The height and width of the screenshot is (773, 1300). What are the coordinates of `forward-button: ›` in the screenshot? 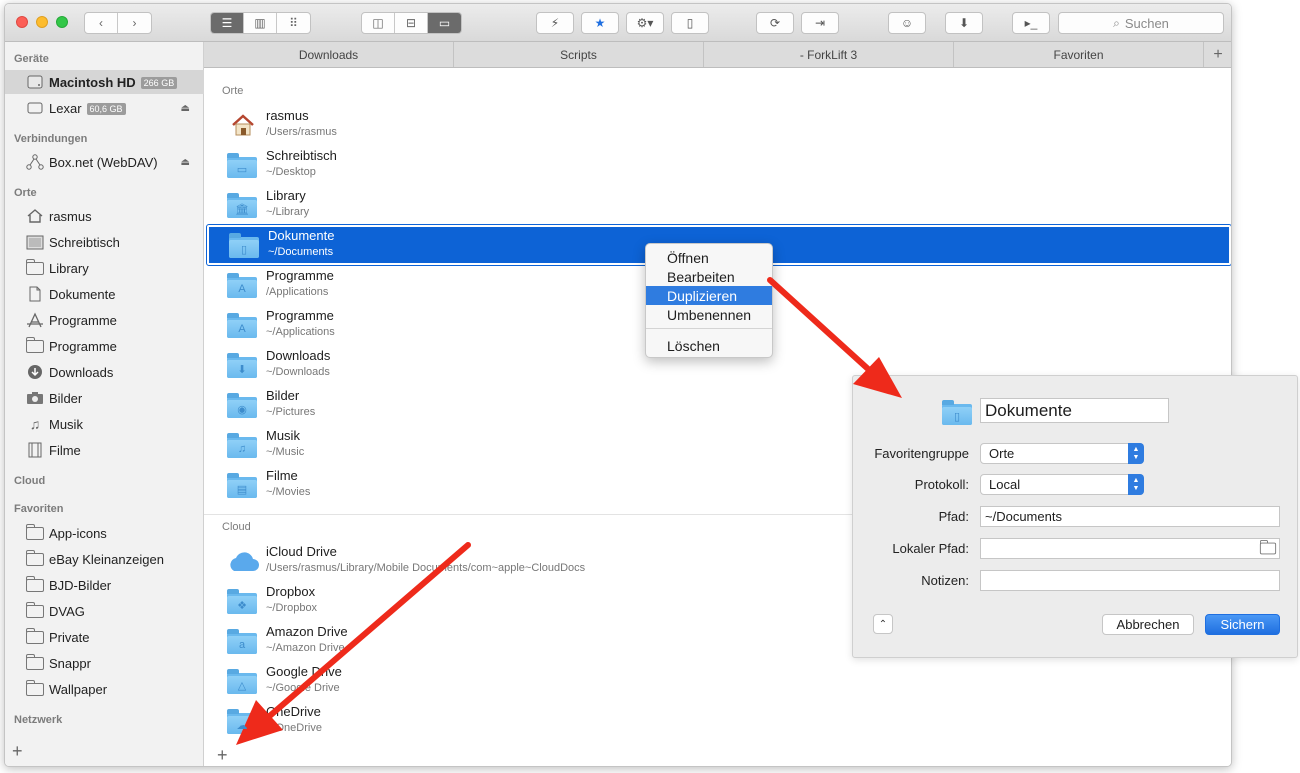 It's located at (134, 23).